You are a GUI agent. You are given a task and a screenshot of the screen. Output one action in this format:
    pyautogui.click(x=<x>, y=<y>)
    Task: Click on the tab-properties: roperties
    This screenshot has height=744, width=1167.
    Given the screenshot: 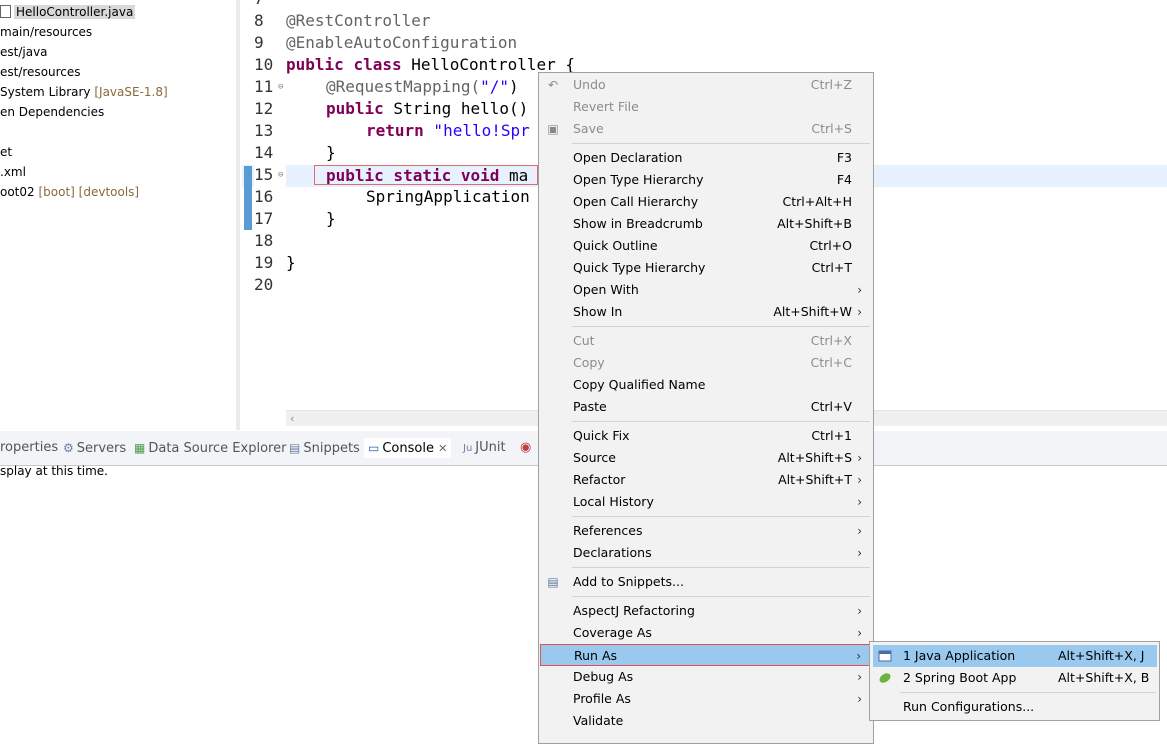 What is the action you would take?
    pyautogui.click(x=29, y=448)
    